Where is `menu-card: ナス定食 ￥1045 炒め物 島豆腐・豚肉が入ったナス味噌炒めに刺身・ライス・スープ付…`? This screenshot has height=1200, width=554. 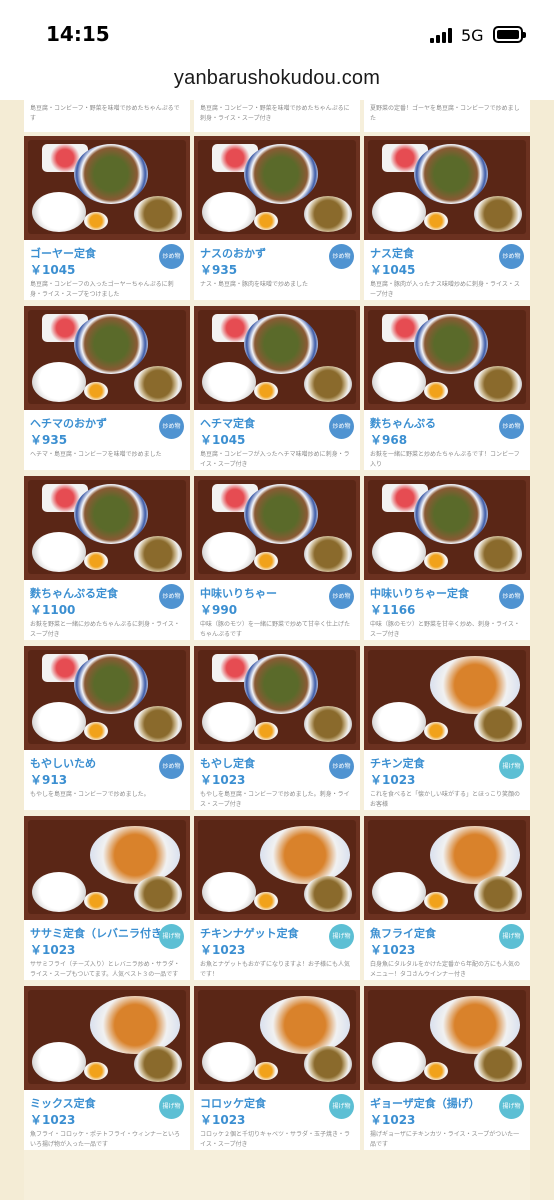 menu-card: ナス定食 ￥1045 炒め物 島豆腐・豚肉が入ったナス味噌炒めに刺身・ライス・スープ付… is located at coordinates (447, 218).